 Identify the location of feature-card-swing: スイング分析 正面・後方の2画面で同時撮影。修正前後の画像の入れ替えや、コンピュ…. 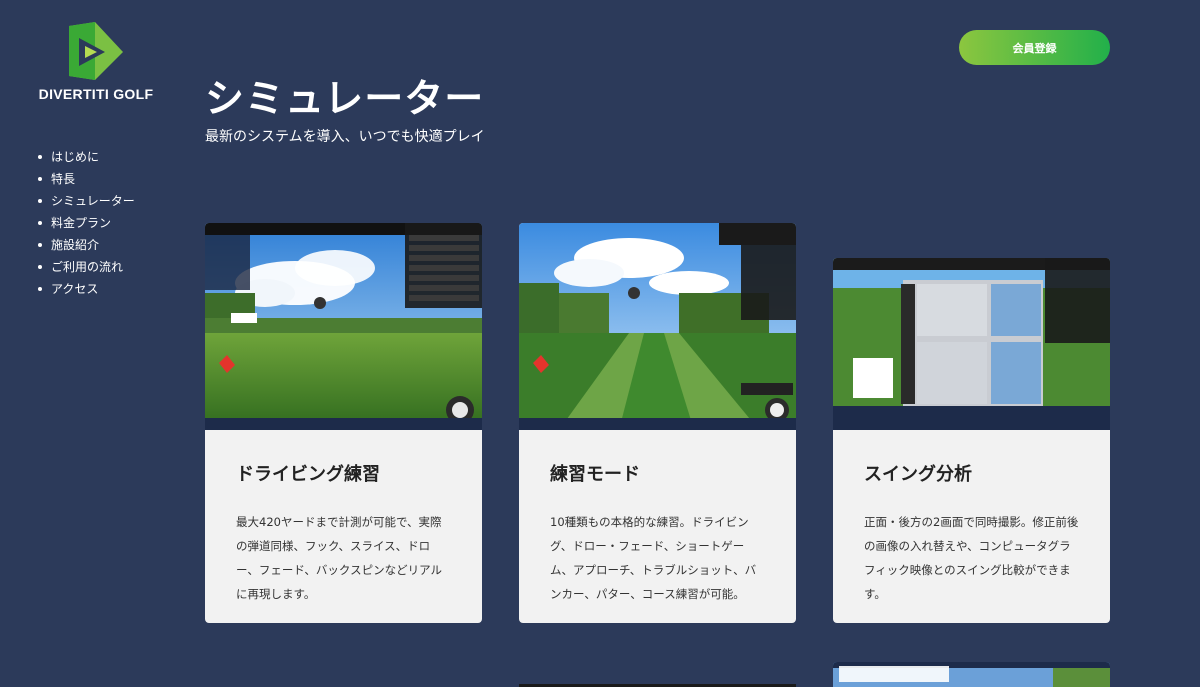
(971, 440).